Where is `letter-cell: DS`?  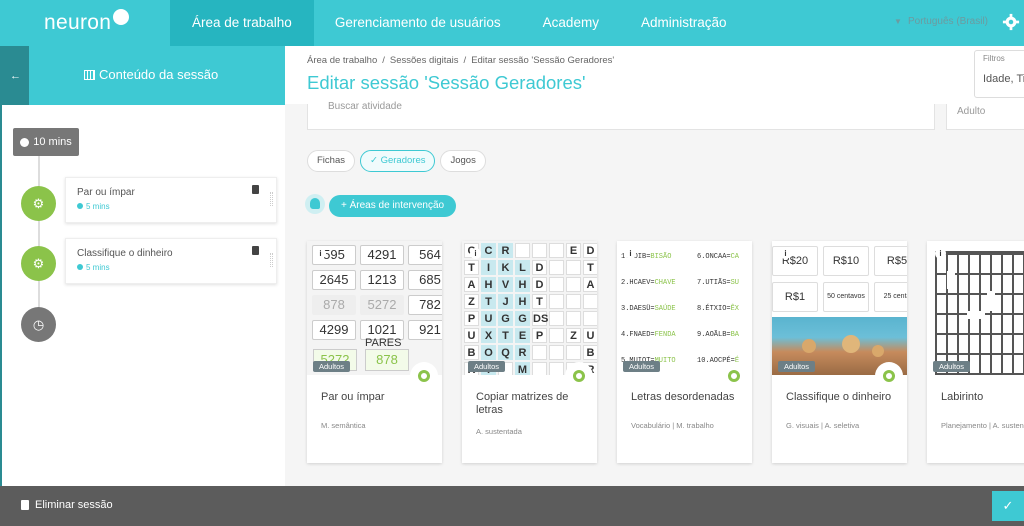
letter-cell: DS is located at coordinates (540, 318).